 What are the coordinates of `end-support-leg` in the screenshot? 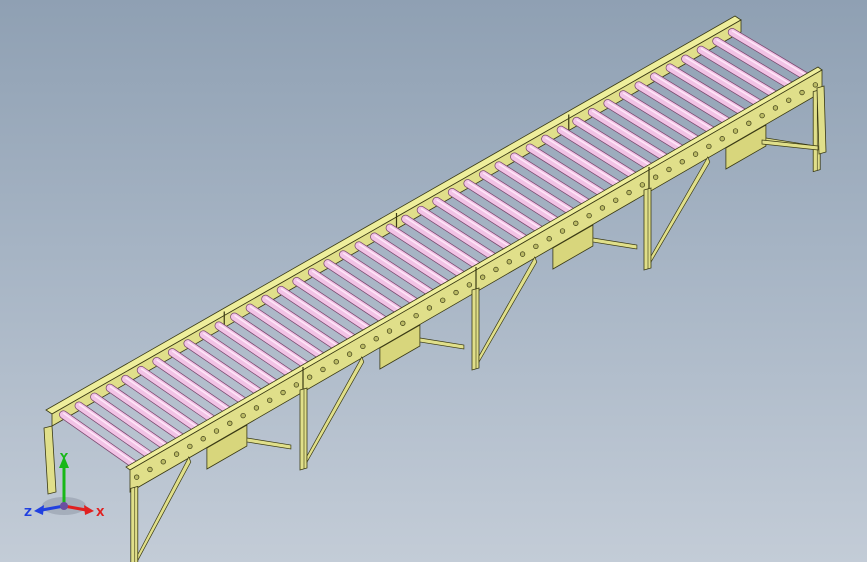 It's located at (821, 120).